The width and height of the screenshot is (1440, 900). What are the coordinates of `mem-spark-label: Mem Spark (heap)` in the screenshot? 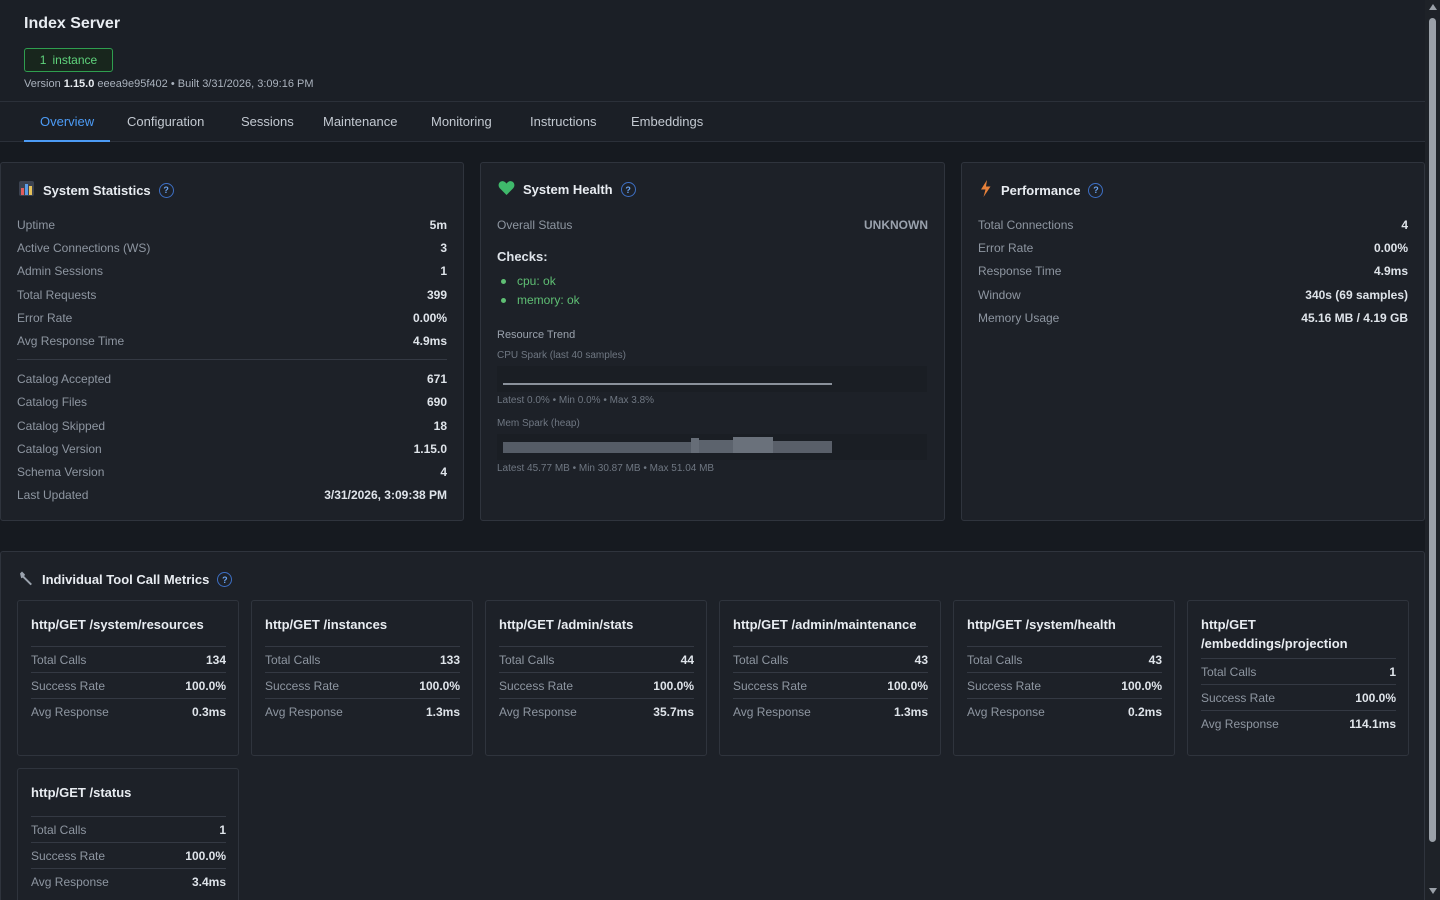 It's located at (538, 423).